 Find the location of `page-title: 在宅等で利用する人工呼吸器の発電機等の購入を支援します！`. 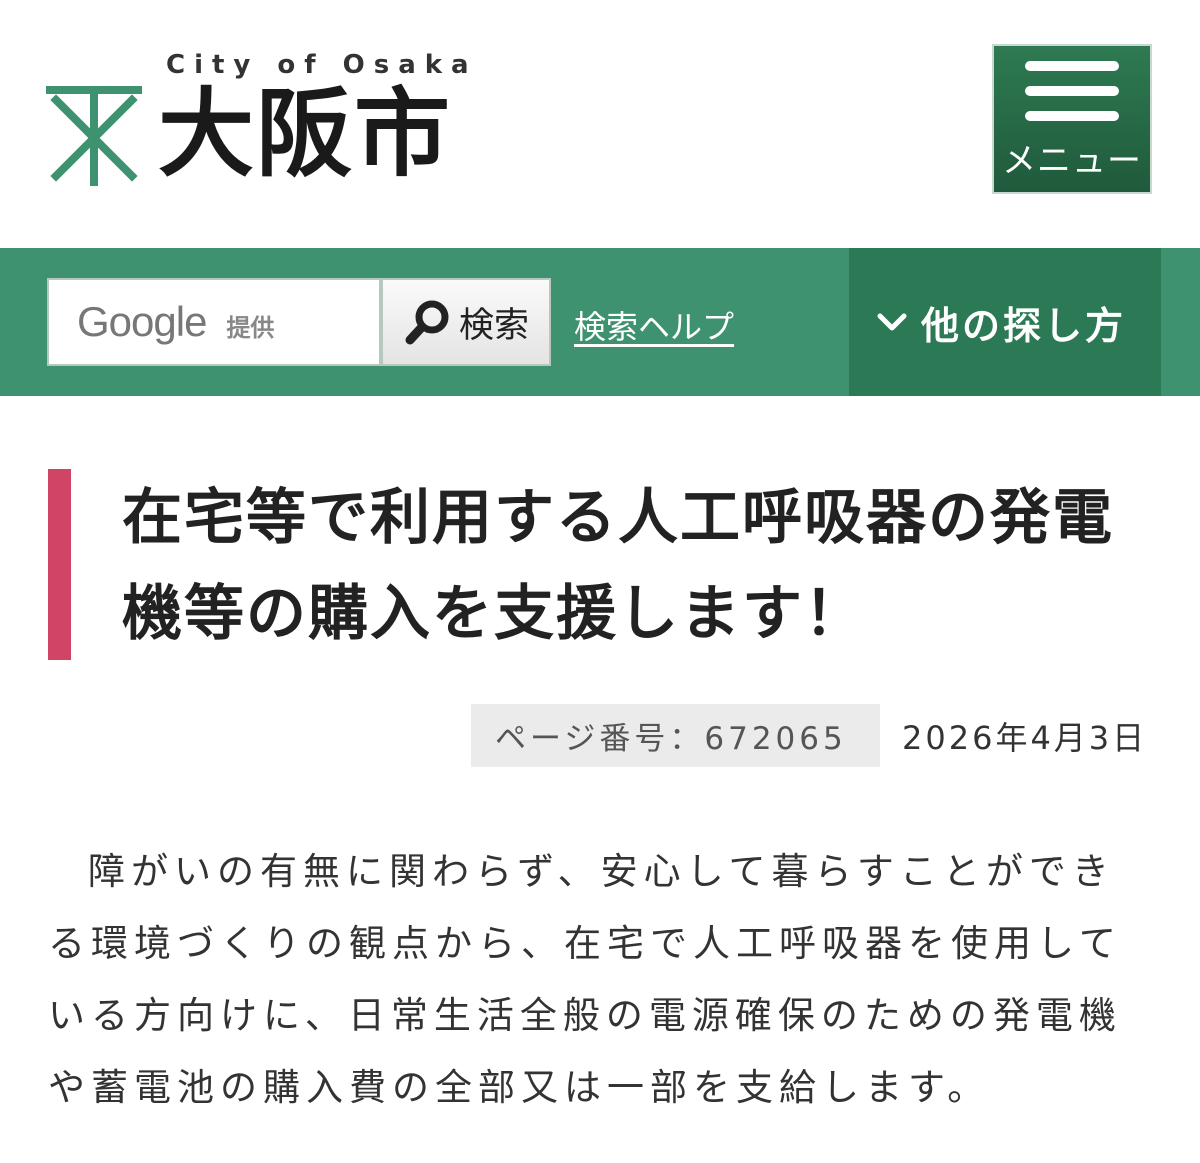

page-title: 在宅等で利用する人工呼吸器の発電機等の購入を支援します！ is located at coordinates (618, 566).